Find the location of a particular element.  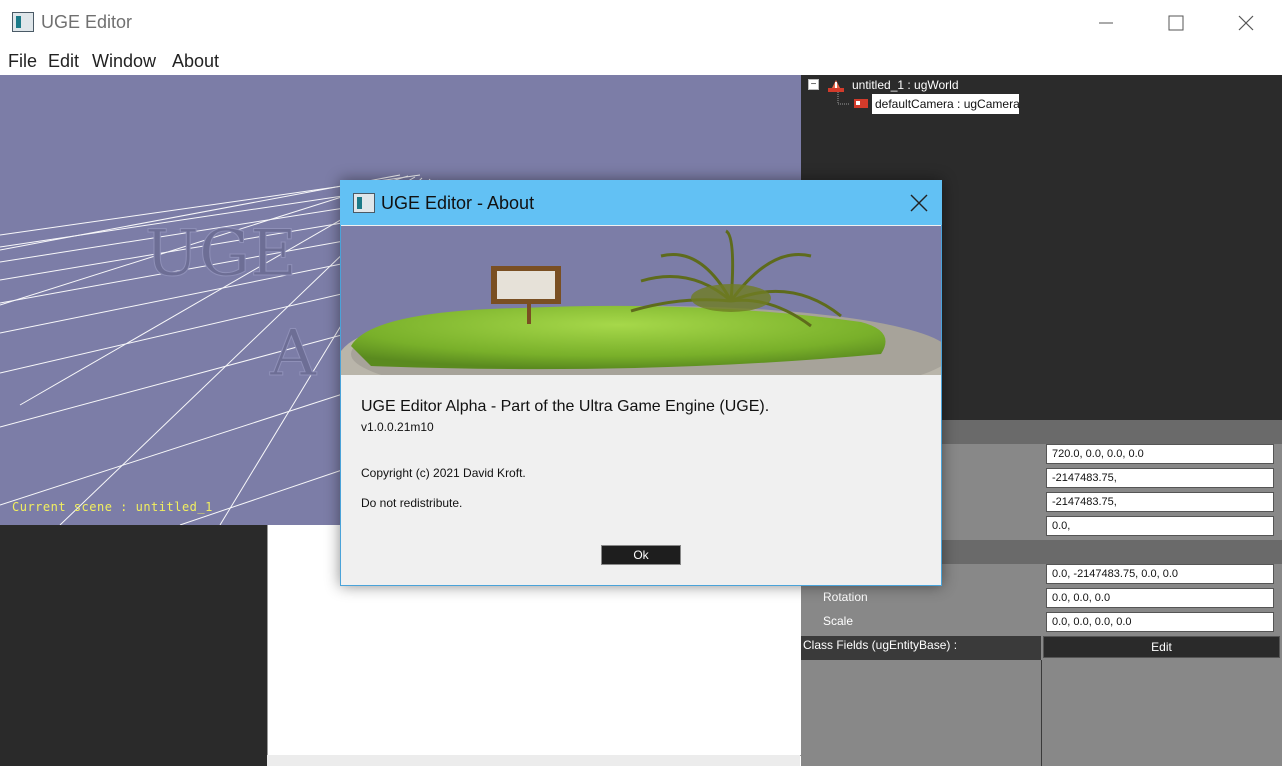

console-footer is located at coordinates (533, 760).